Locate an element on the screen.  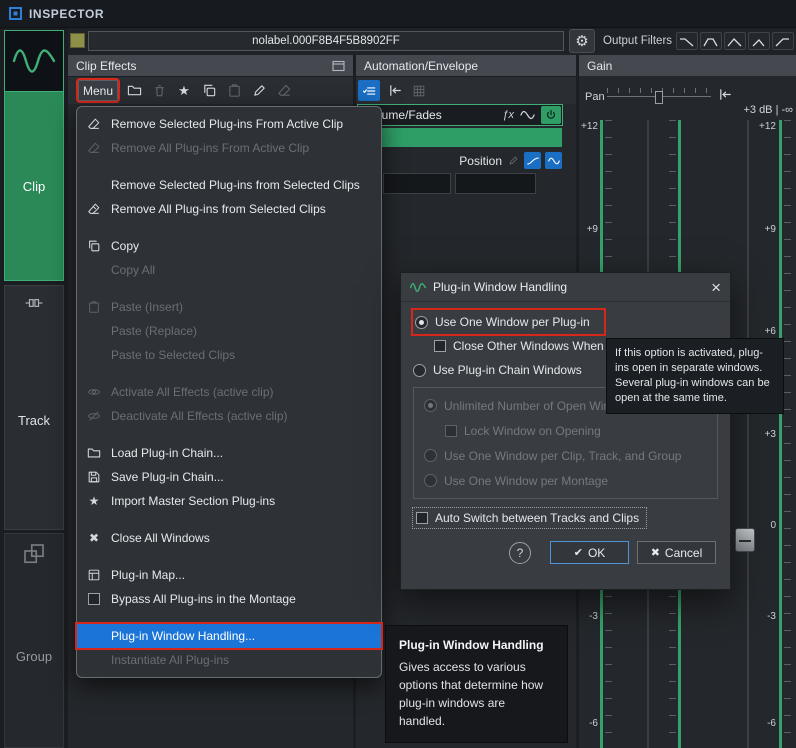
menu-item: Copy All is located at coordinates (133, 270).